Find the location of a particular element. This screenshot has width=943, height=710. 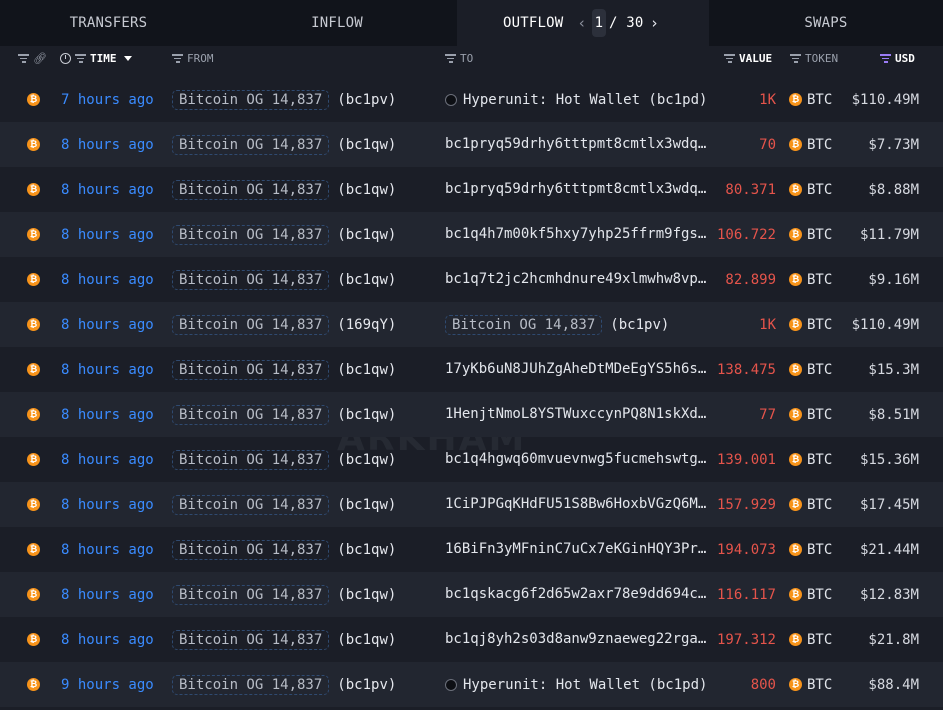

to-address-tag: (bc1pv) is located at coordinates (639, 325).